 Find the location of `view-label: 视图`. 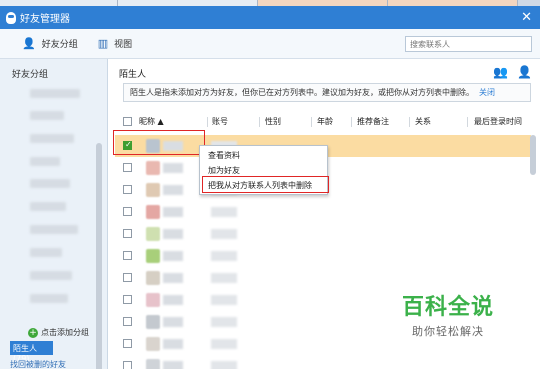

view-label: 视图 is located at coordinates (123, 45).